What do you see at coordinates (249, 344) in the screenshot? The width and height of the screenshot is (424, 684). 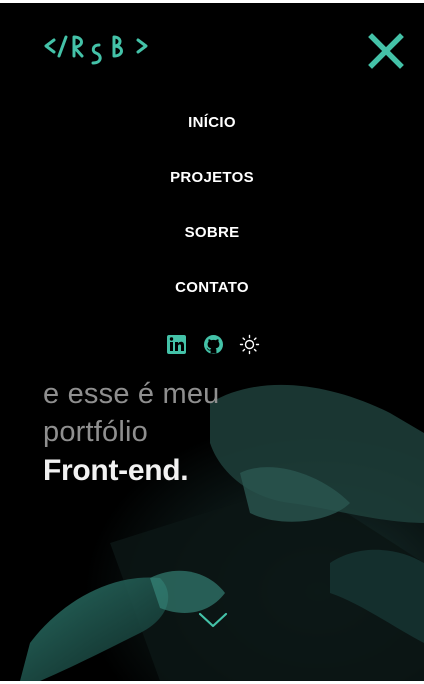 I see `sun-icon` at bounding box center [249, 344].